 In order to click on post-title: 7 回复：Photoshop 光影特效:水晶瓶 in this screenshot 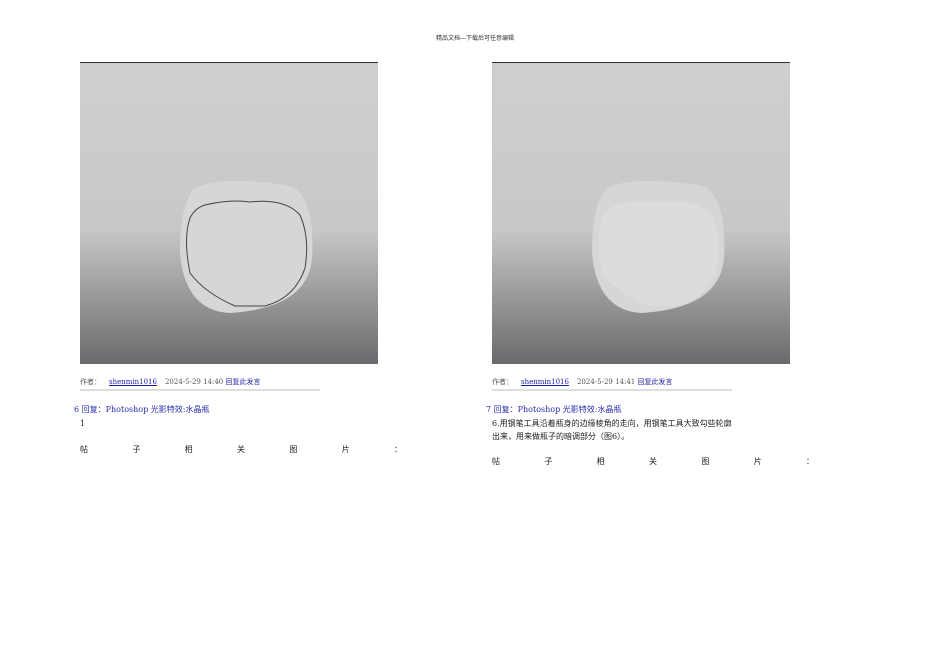, I will do `click(554, 409)`.